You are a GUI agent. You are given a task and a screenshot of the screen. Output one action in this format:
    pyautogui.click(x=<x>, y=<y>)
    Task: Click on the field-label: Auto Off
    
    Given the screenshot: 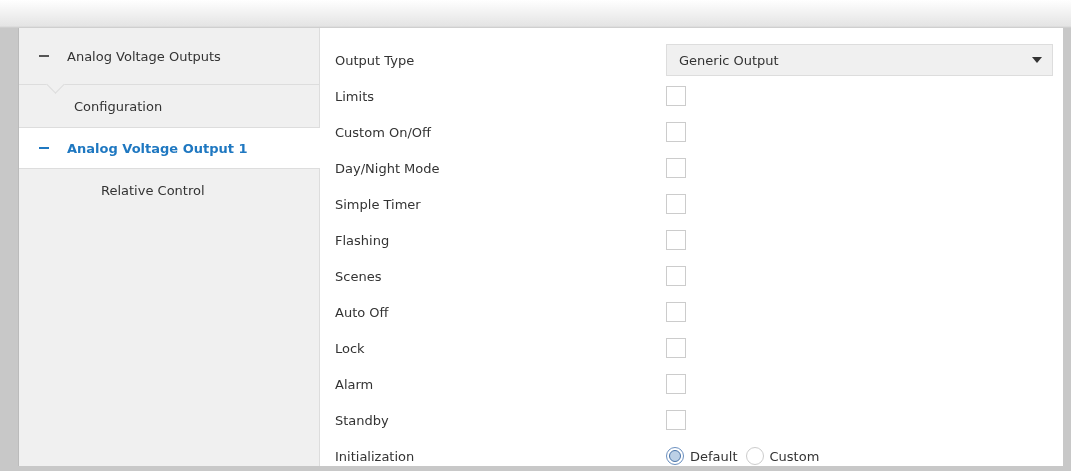 What is the action you would take?
    pyautogui.click(x=362, y=312)
    